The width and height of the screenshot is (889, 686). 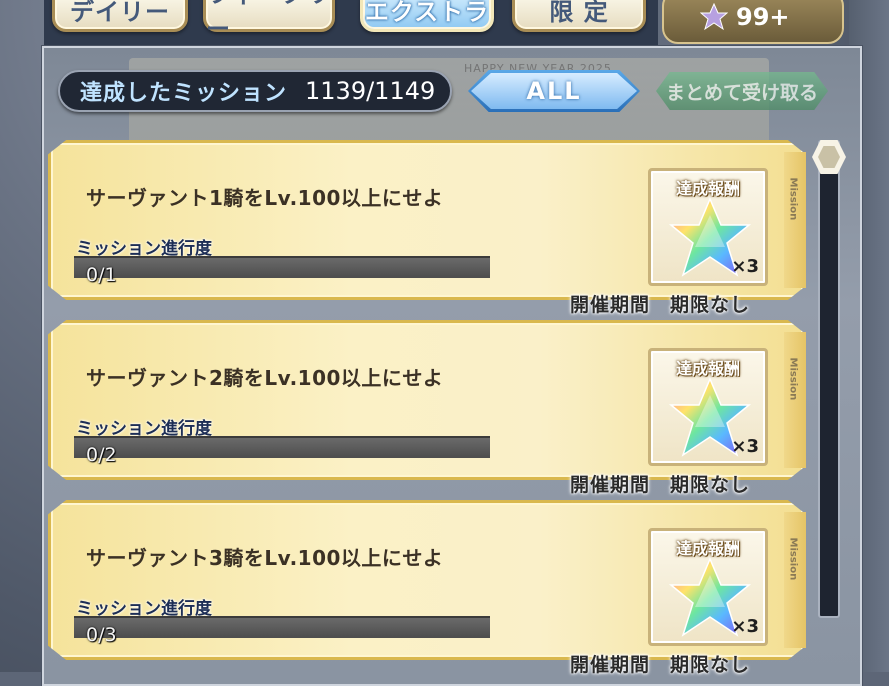 I want to click on filter-all-button: ALL, so click(x=554, y=91).